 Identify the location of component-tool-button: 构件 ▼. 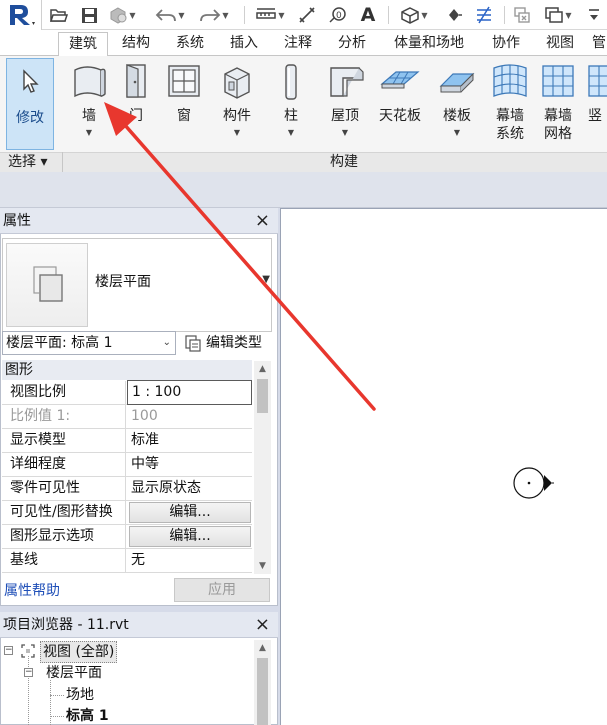
(237, 105).